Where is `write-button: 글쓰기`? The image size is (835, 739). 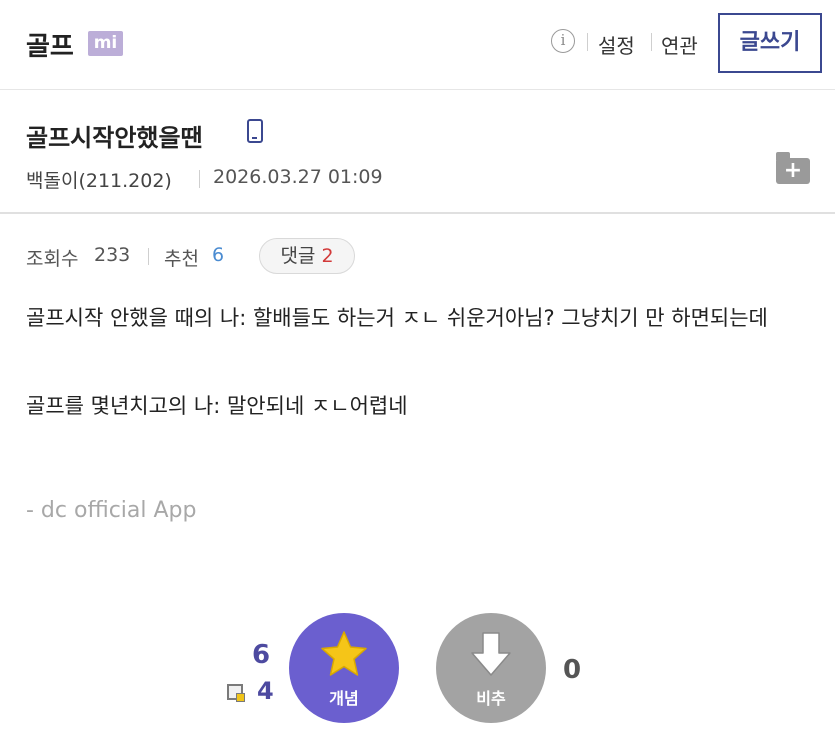
write-button: 글쓰기 is located at coordinates (770, 43).